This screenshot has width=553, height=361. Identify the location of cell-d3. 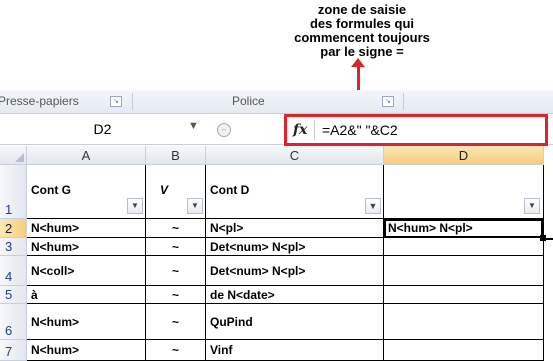
(464, 247).